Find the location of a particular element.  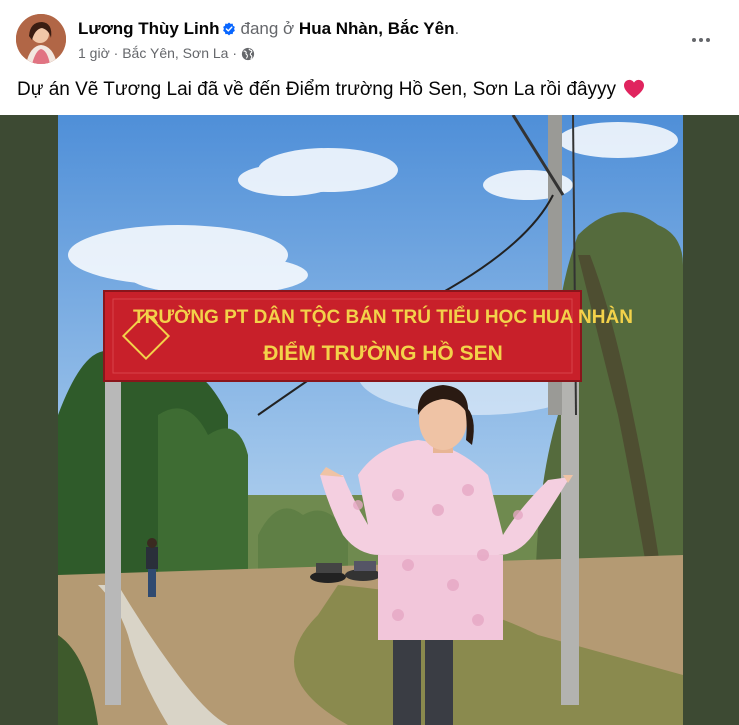

avatar-image is located at coordinates (41, 39).